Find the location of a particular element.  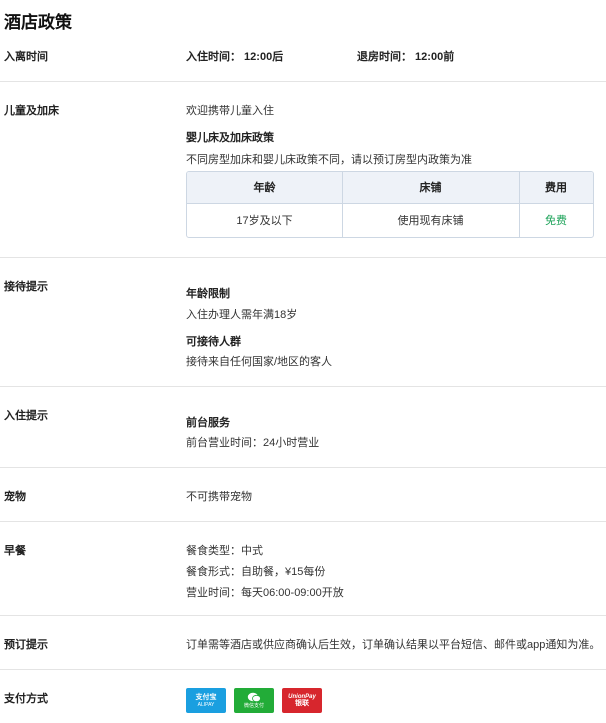

section-label: 儿童及加床 is located at coordinates (31, 111).